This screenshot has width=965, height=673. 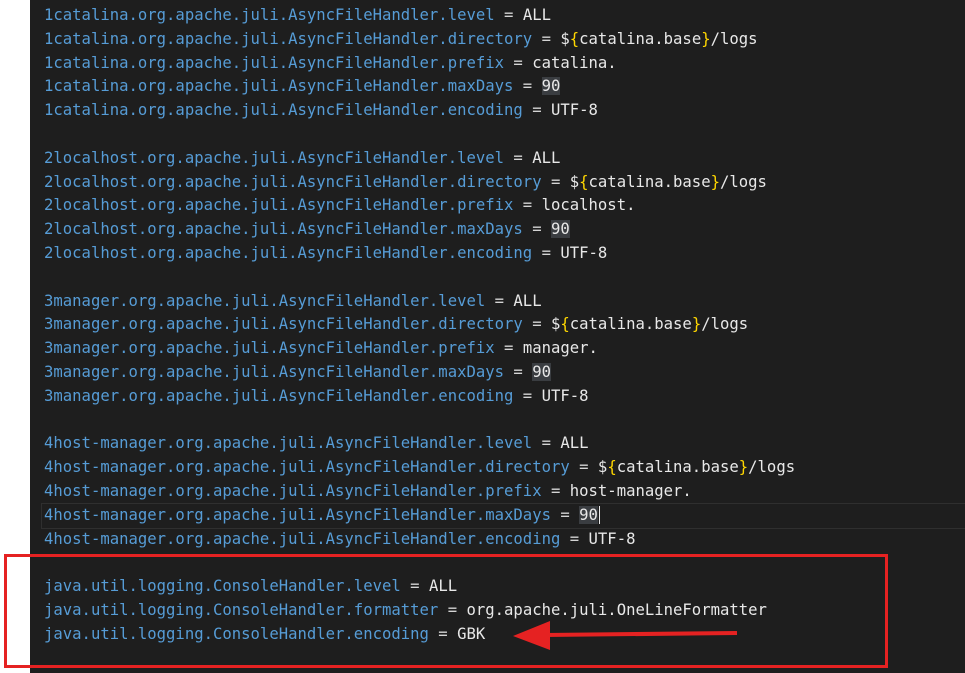 I want to click on property-value: catalina., so click(x=574, y=62).